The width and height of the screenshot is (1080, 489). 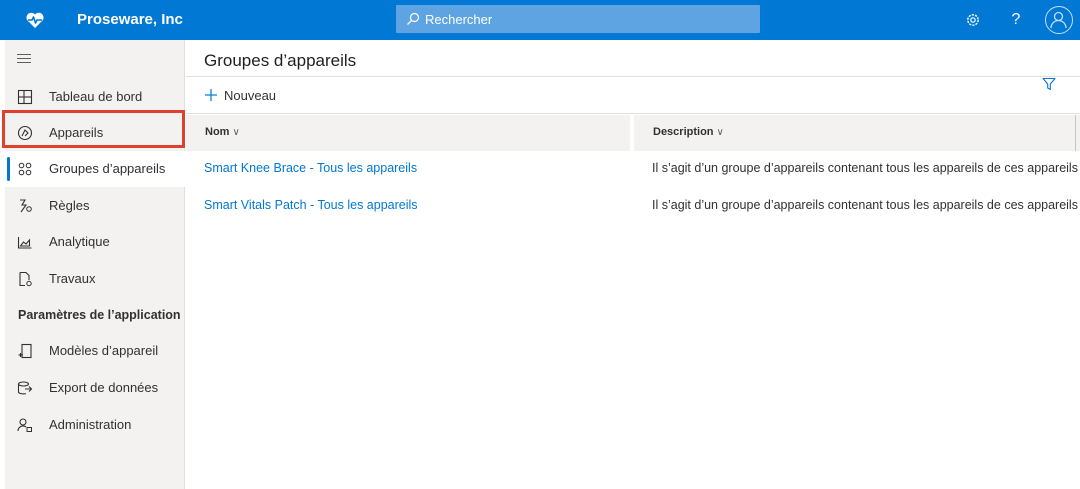 I want to click on filter-icon, so click(x=1049, y=84).